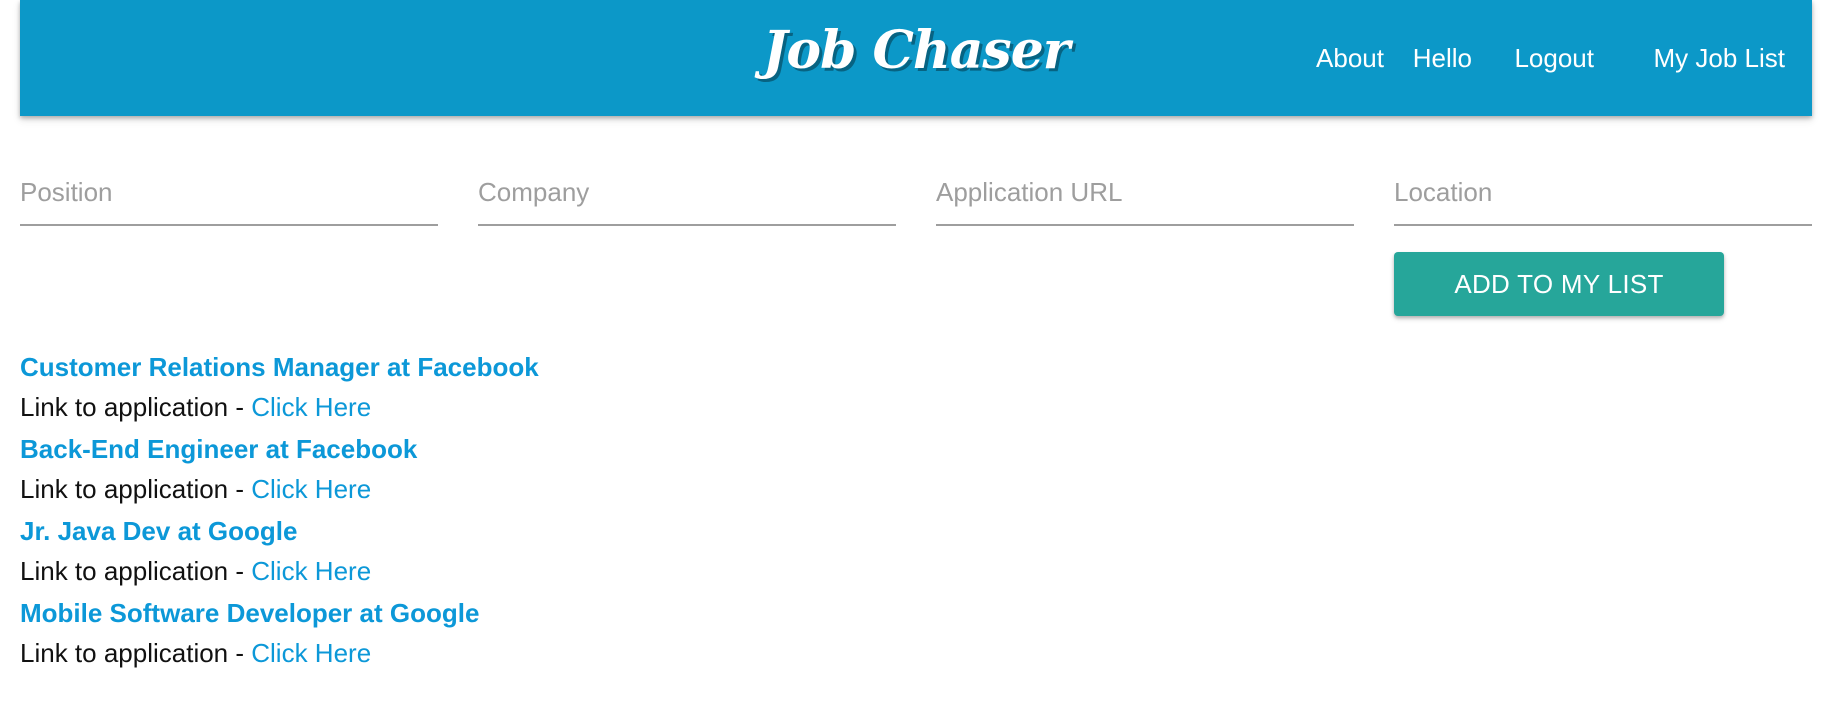 This screenshot has height=702, width=1832. Describe the element at coordinates (470, 367) in the screenshot. I see `job-title-link: Customer Relations Manager at Facebook` at that location.